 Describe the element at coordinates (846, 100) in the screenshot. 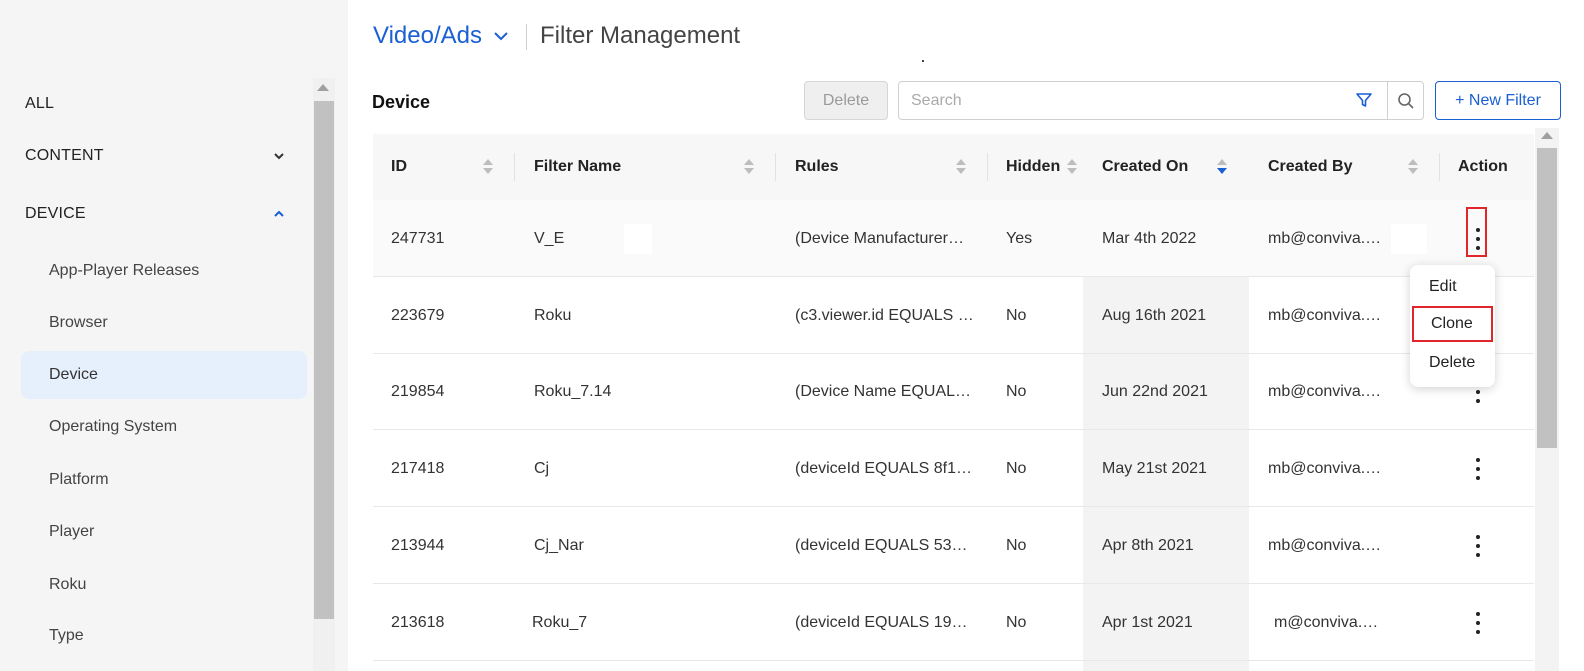

I see `delete-button: Delete` at that location.